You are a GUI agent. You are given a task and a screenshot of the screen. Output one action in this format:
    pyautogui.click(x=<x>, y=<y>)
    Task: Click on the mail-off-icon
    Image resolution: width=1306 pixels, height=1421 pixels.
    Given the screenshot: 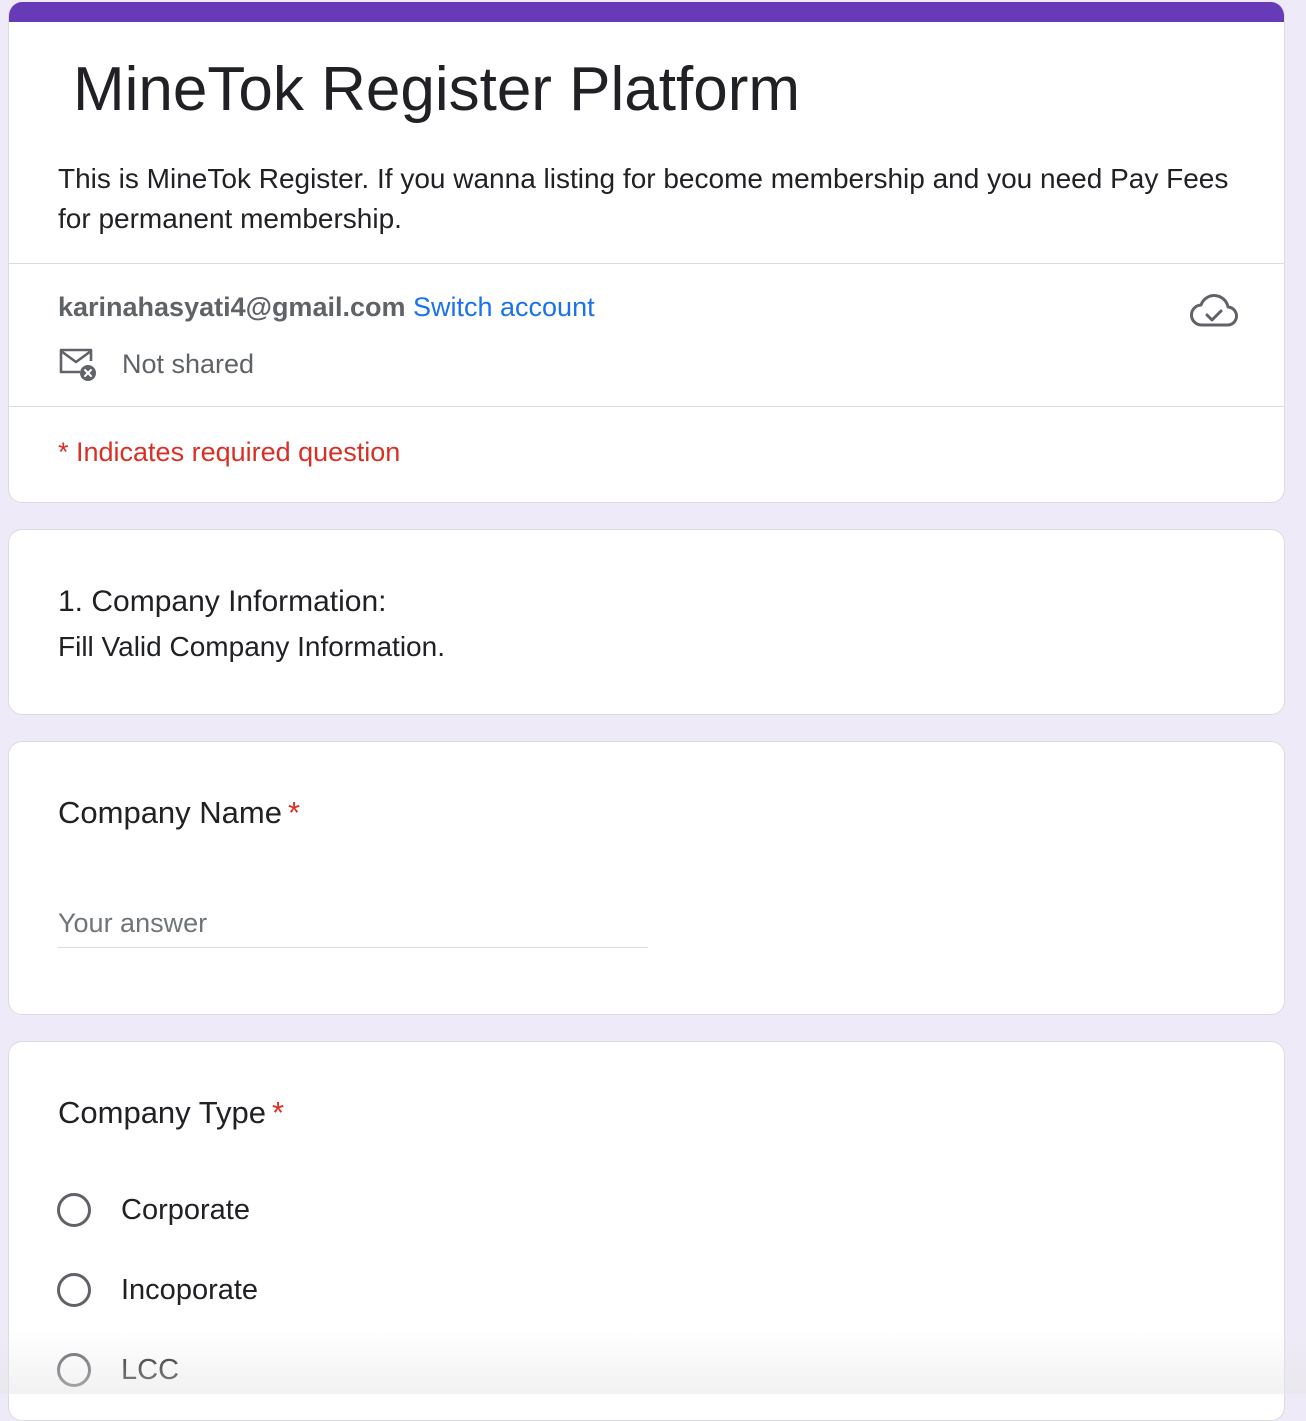 What is the action you would take?
    pyautogui.click(x=77, y=364)
    